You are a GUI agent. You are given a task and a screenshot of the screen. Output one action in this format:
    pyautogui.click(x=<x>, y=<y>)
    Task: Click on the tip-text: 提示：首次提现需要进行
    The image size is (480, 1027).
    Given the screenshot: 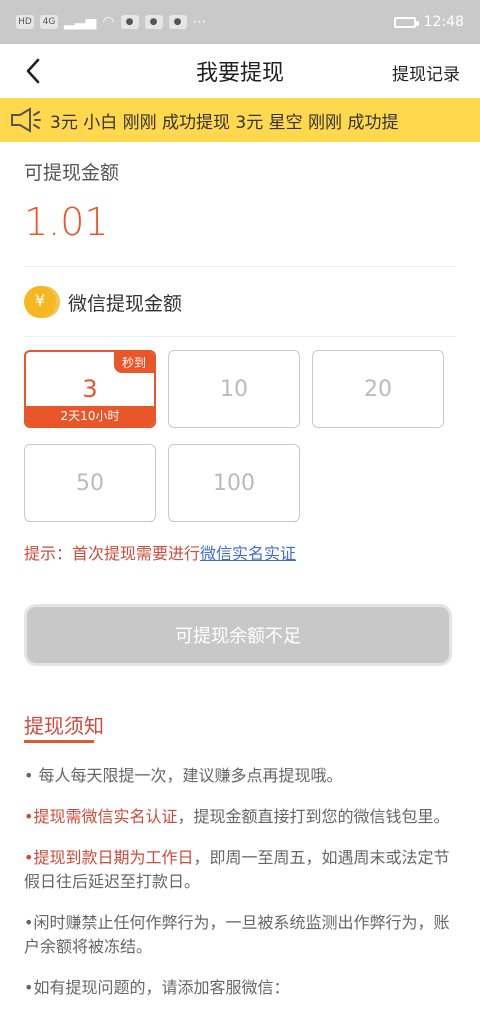 What is the action you would take?
    pyautogui.click(x=112, y=553)
    